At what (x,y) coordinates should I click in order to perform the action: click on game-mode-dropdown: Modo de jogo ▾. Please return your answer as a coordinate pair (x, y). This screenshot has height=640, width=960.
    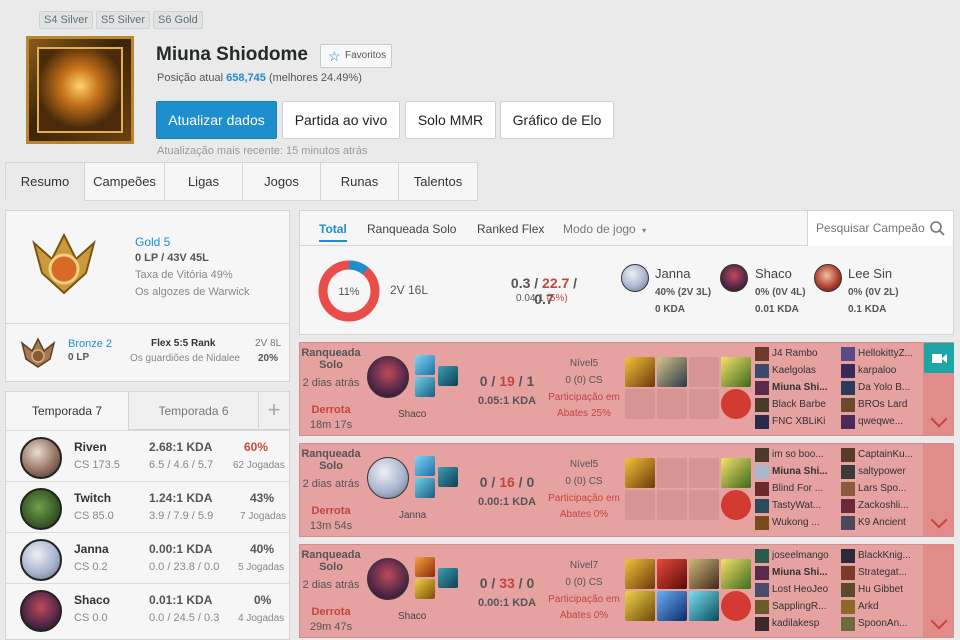
    Looking at the image, I should click on (604, 229).